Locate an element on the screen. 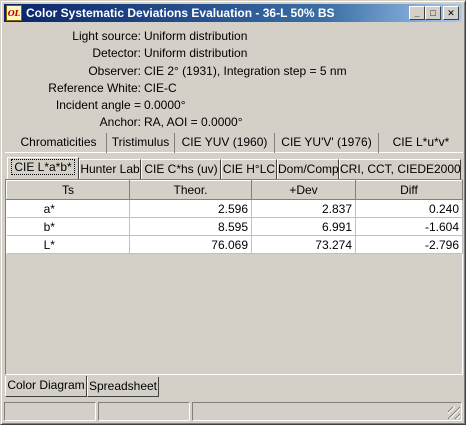 The width and height of the screenshot is (466, 425). info-light-source: Light source: Uniform distribution is located at coordinates (233, 37).